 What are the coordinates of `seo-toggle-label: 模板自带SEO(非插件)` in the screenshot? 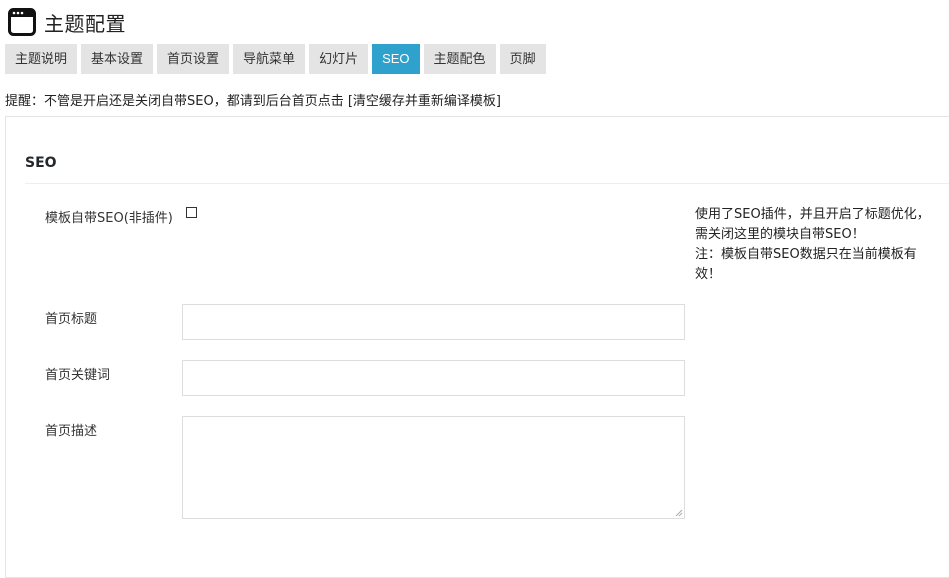 It's located at (109, 218).